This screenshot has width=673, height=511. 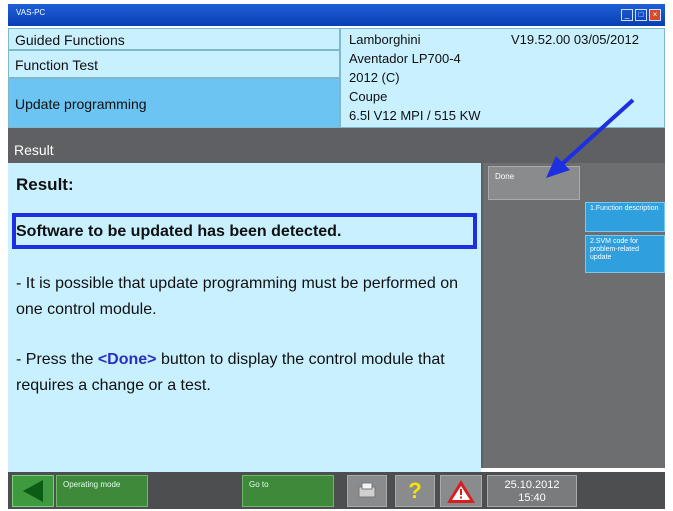 What do you see at coordinates (127, 359) in the screenshot?
I see `done-reference: <Done>` at bounding box center [127, 359].